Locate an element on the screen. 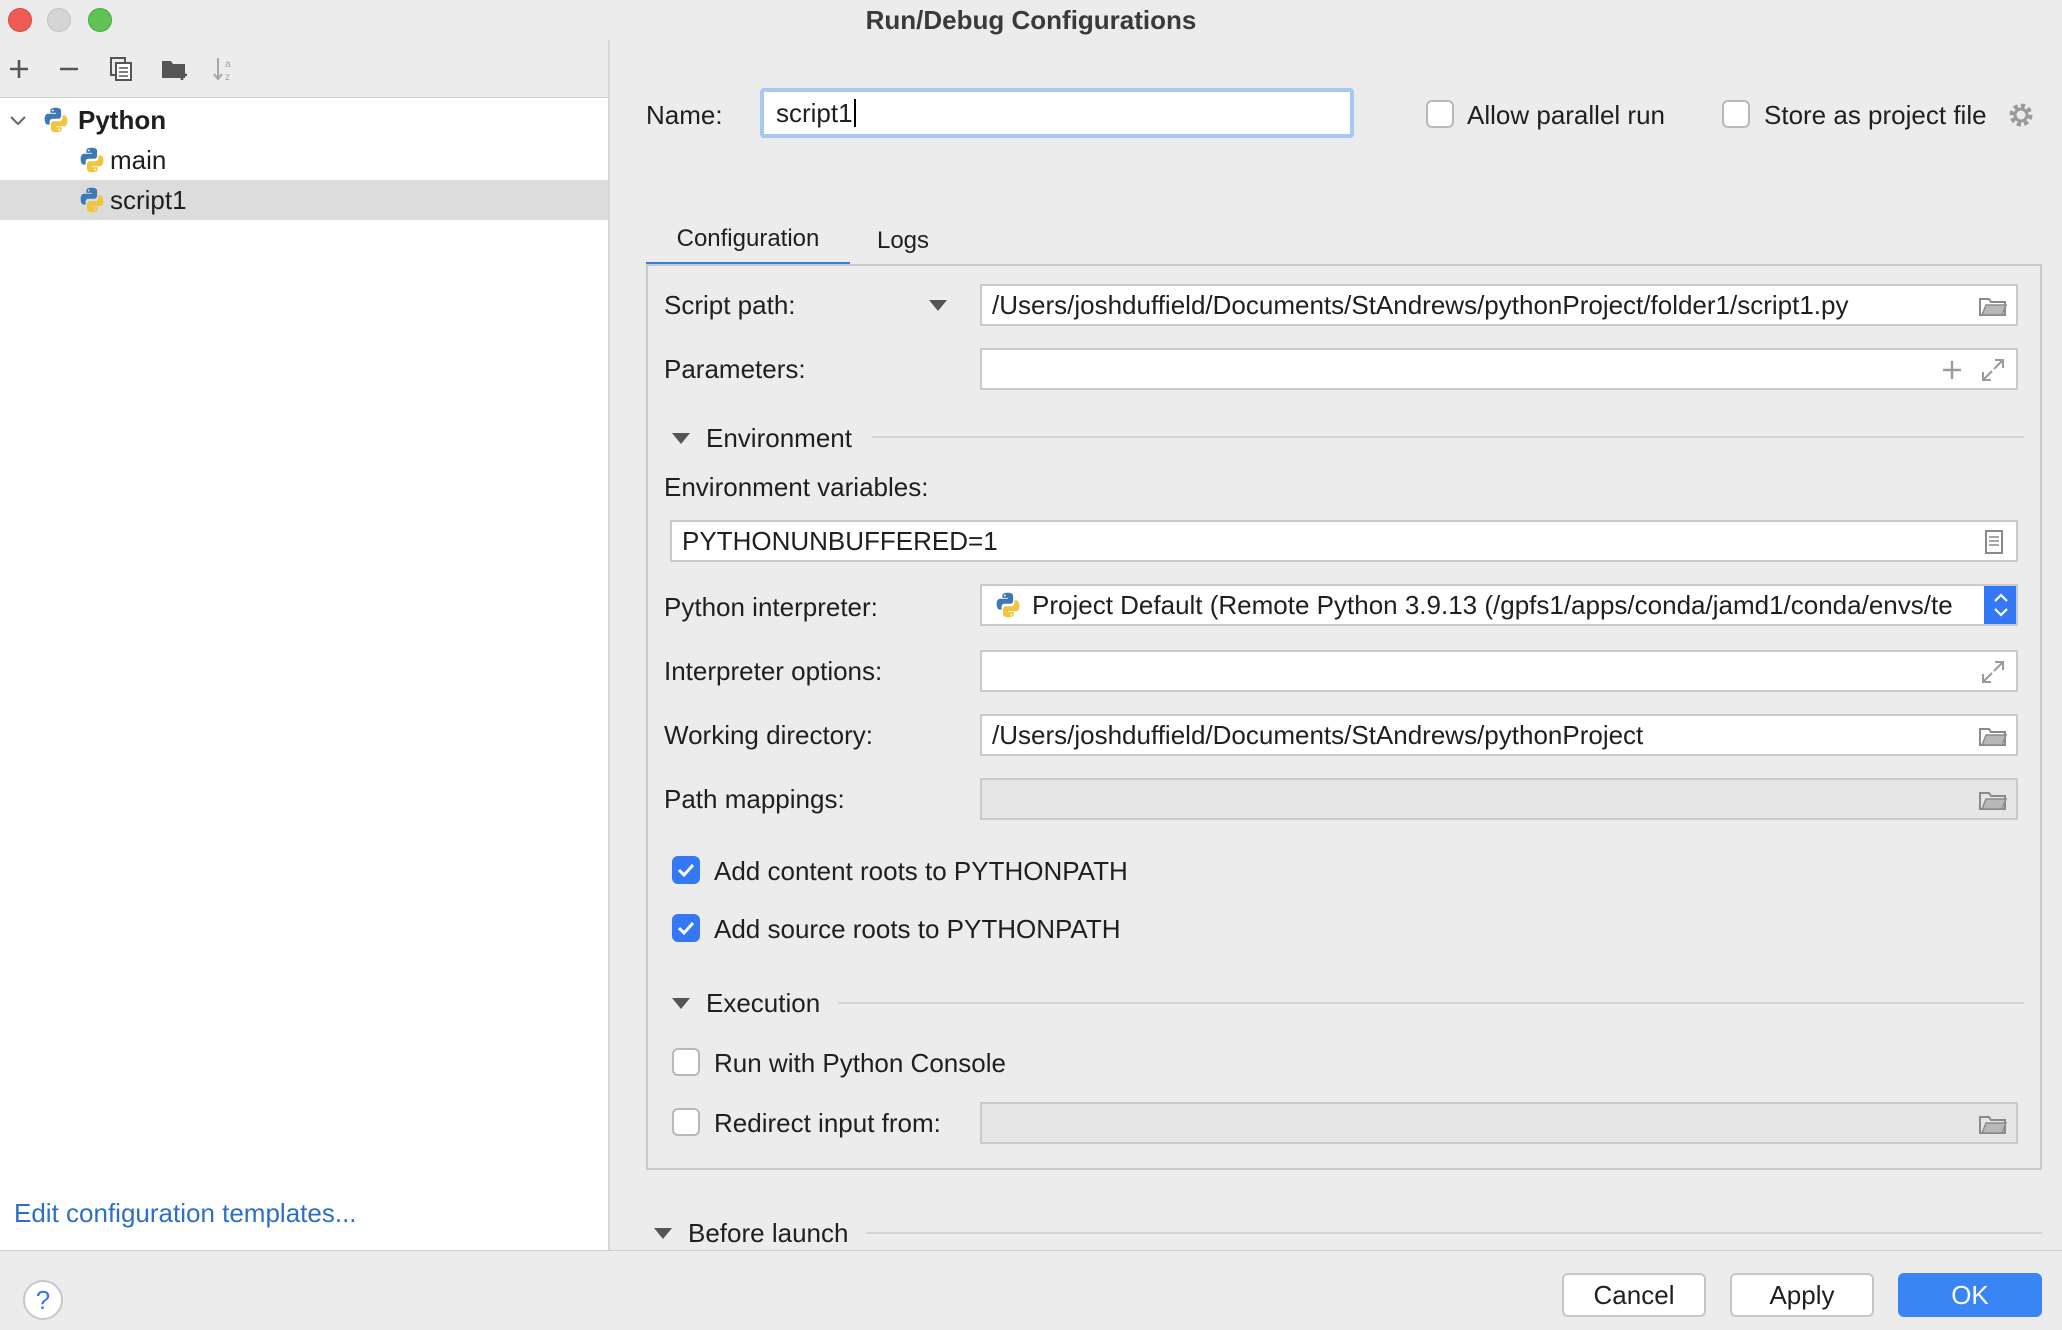 Image resolution: width=2062 pixels, height=1330 pixels. tab-label: Logs is located at coordinates (903, 240).